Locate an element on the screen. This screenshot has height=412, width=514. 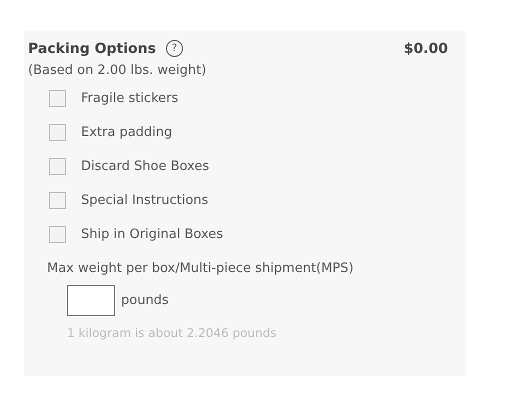
section-title: Packing Options is located at coordinates (92, 48).